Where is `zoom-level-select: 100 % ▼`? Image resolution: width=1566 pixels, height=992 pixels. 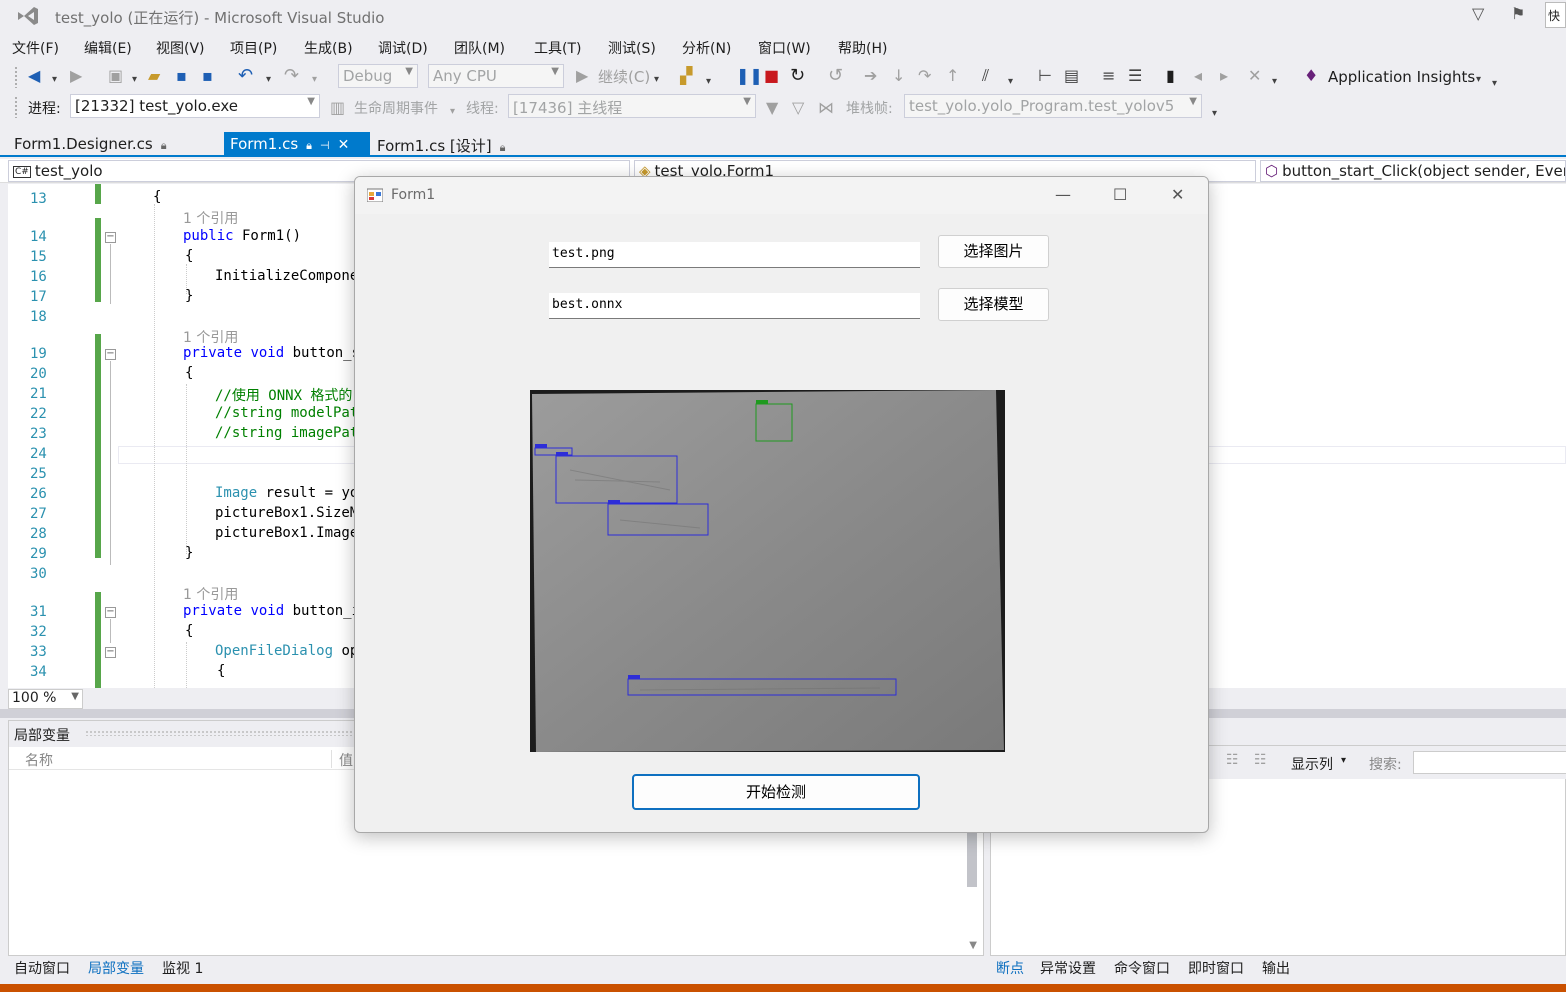 zoom-level-select: 100 % ▼ is located at coordinates (45, 699).